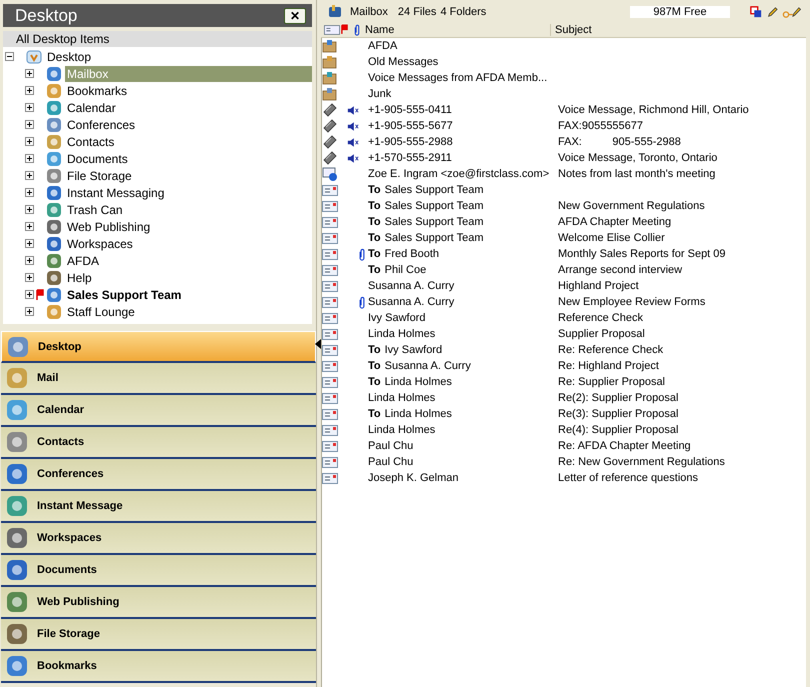  Describe the element at coordinates (295, 16) in the screenshot. I see `close-button: ✕` at that location.